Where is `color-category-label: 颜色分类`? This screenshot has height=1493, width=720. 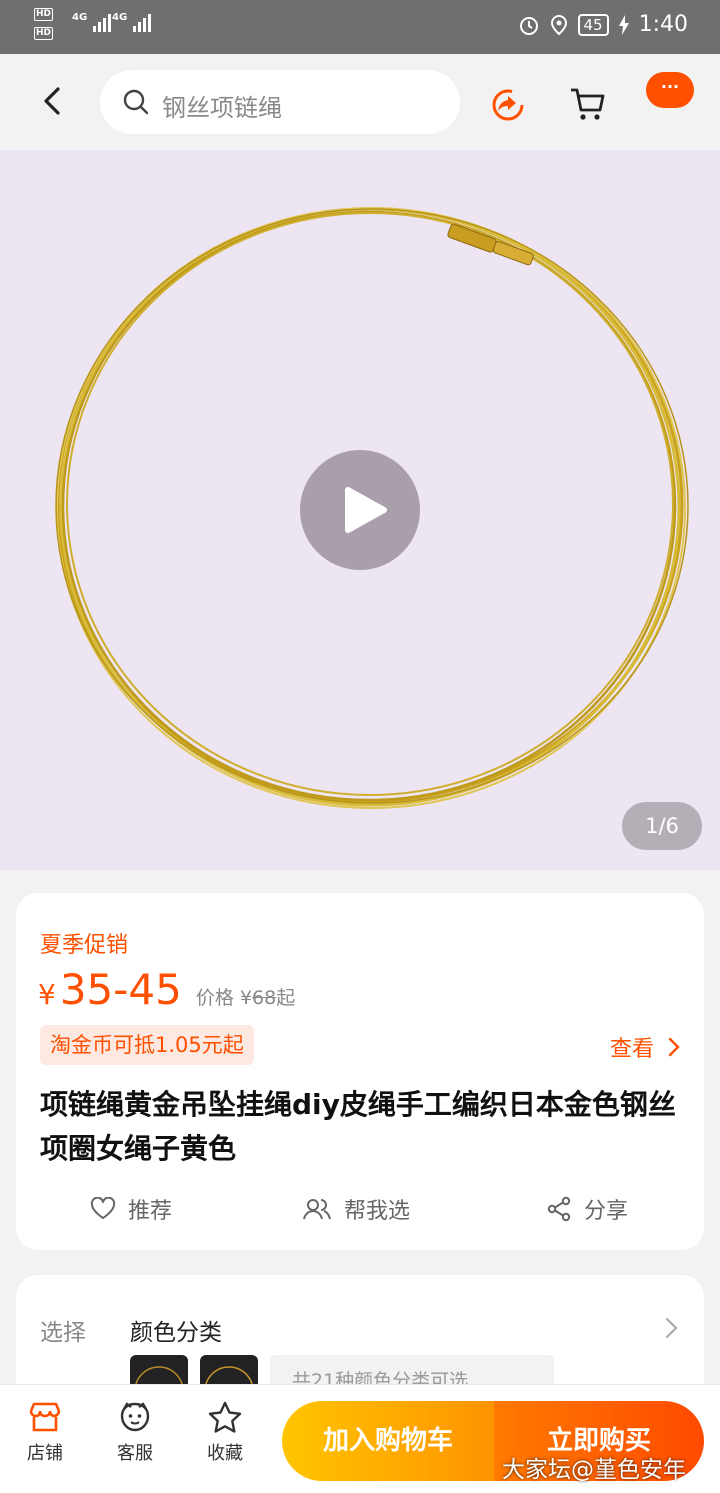 color-category-label: 颜色分类 is located at coordinates (176, 1333).